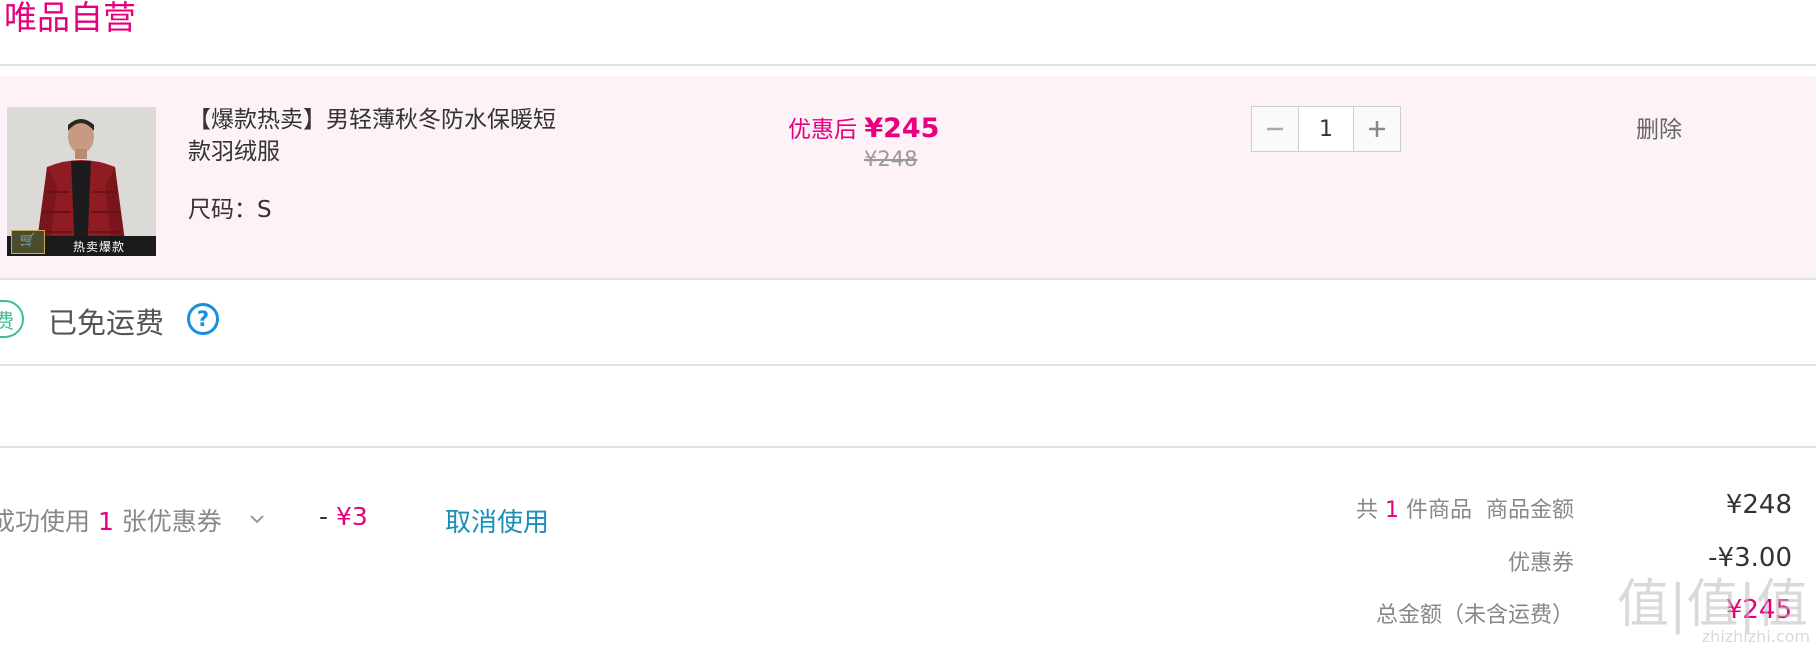  I want to click on question-circle-icon: ?, so click(203, 319).